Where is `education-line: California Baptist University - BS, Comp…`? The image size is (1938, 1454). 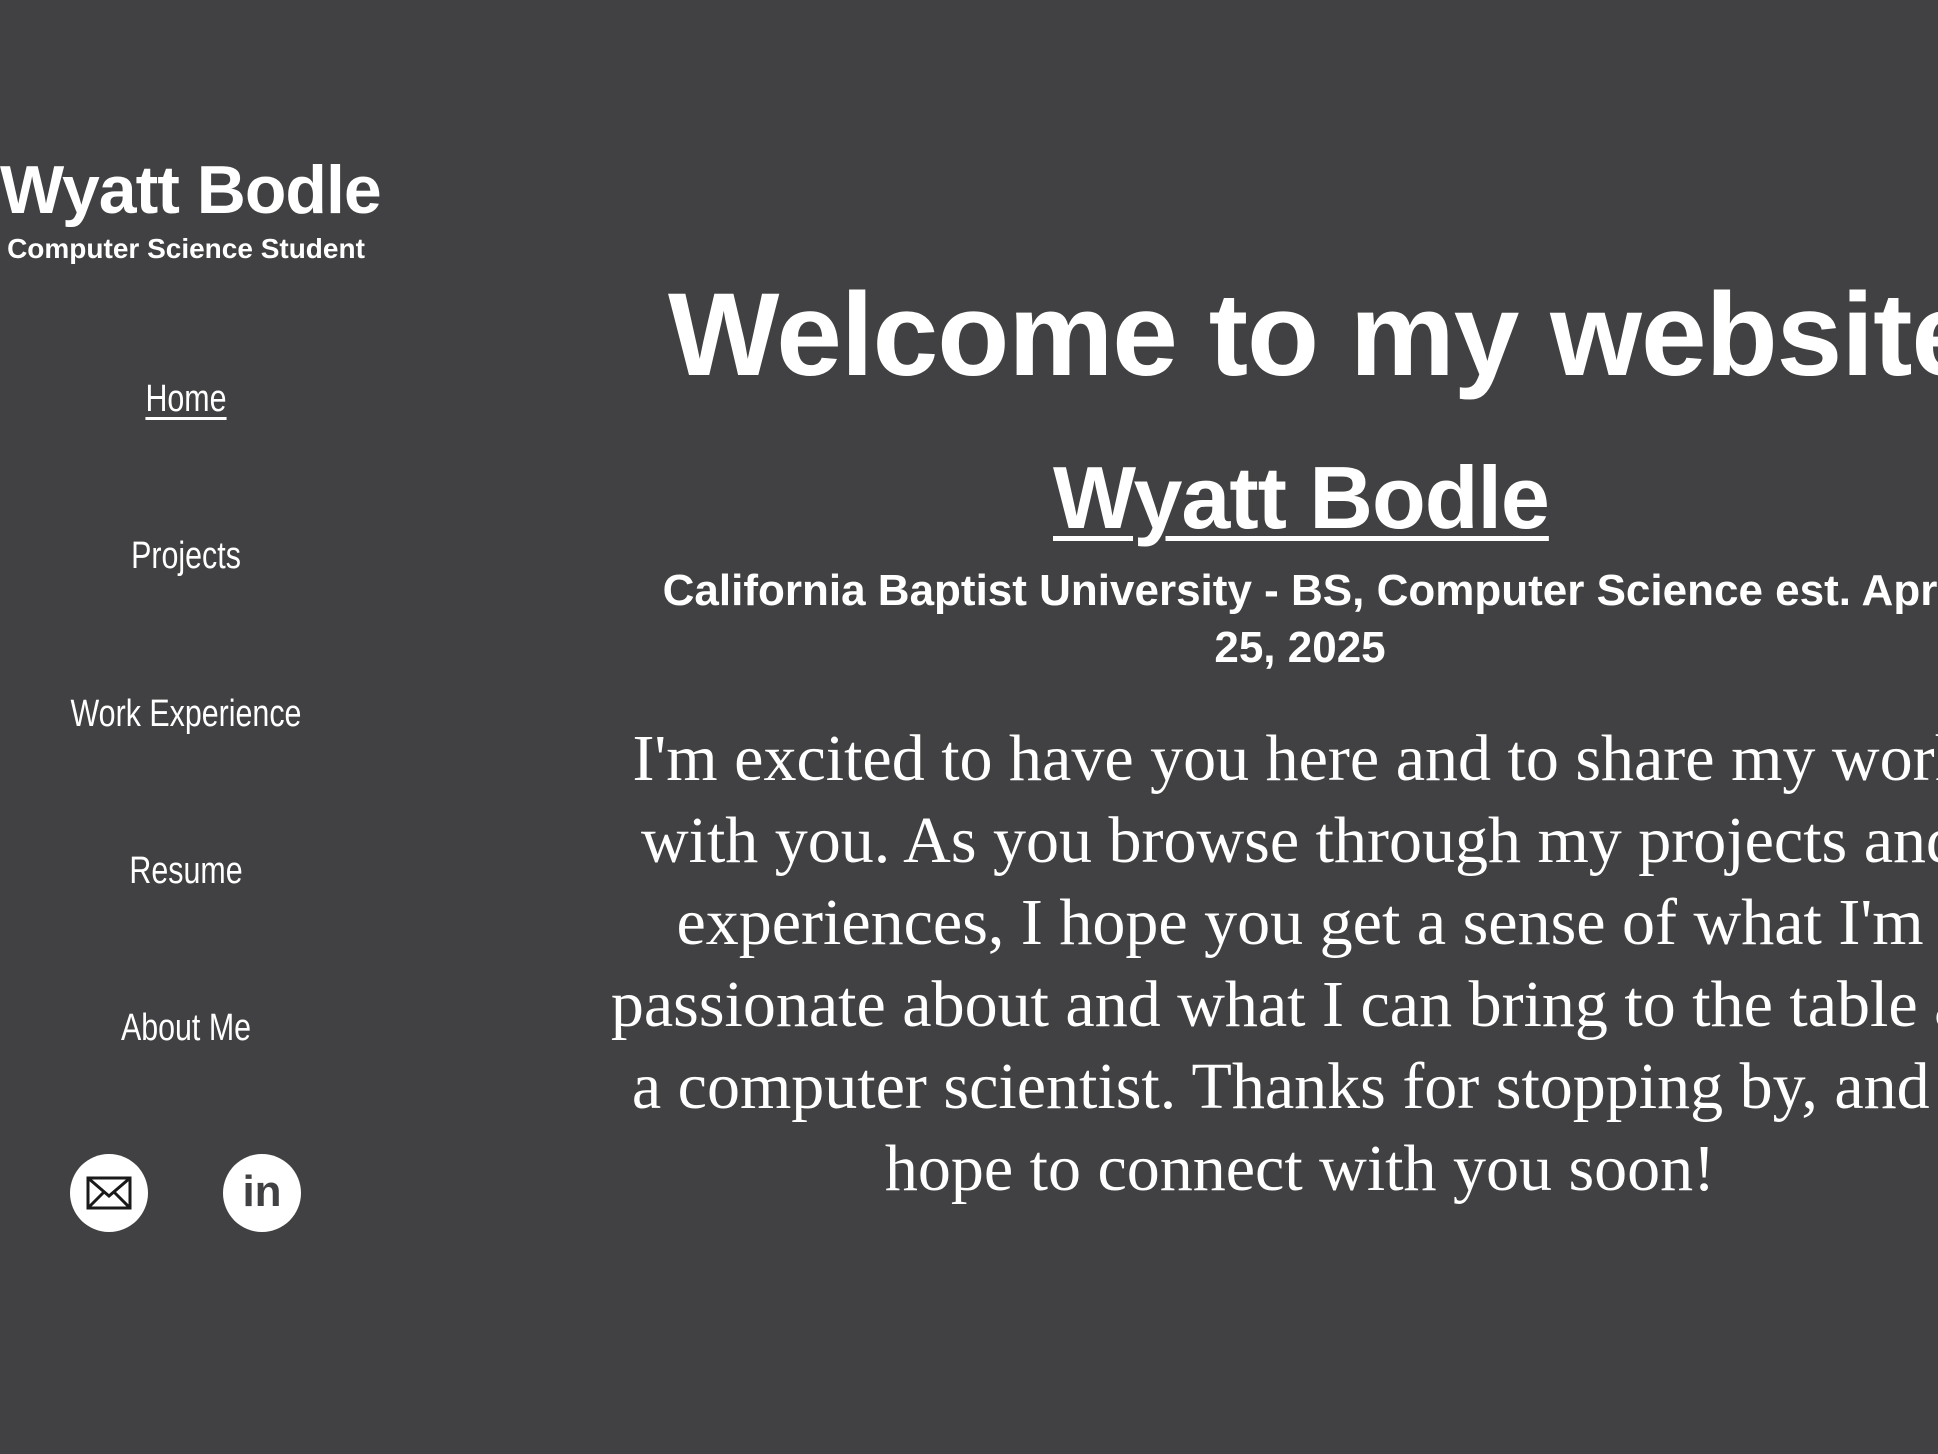
education-line: California Baptist University - BS, Comp… is located at coordinates (1300, 619).